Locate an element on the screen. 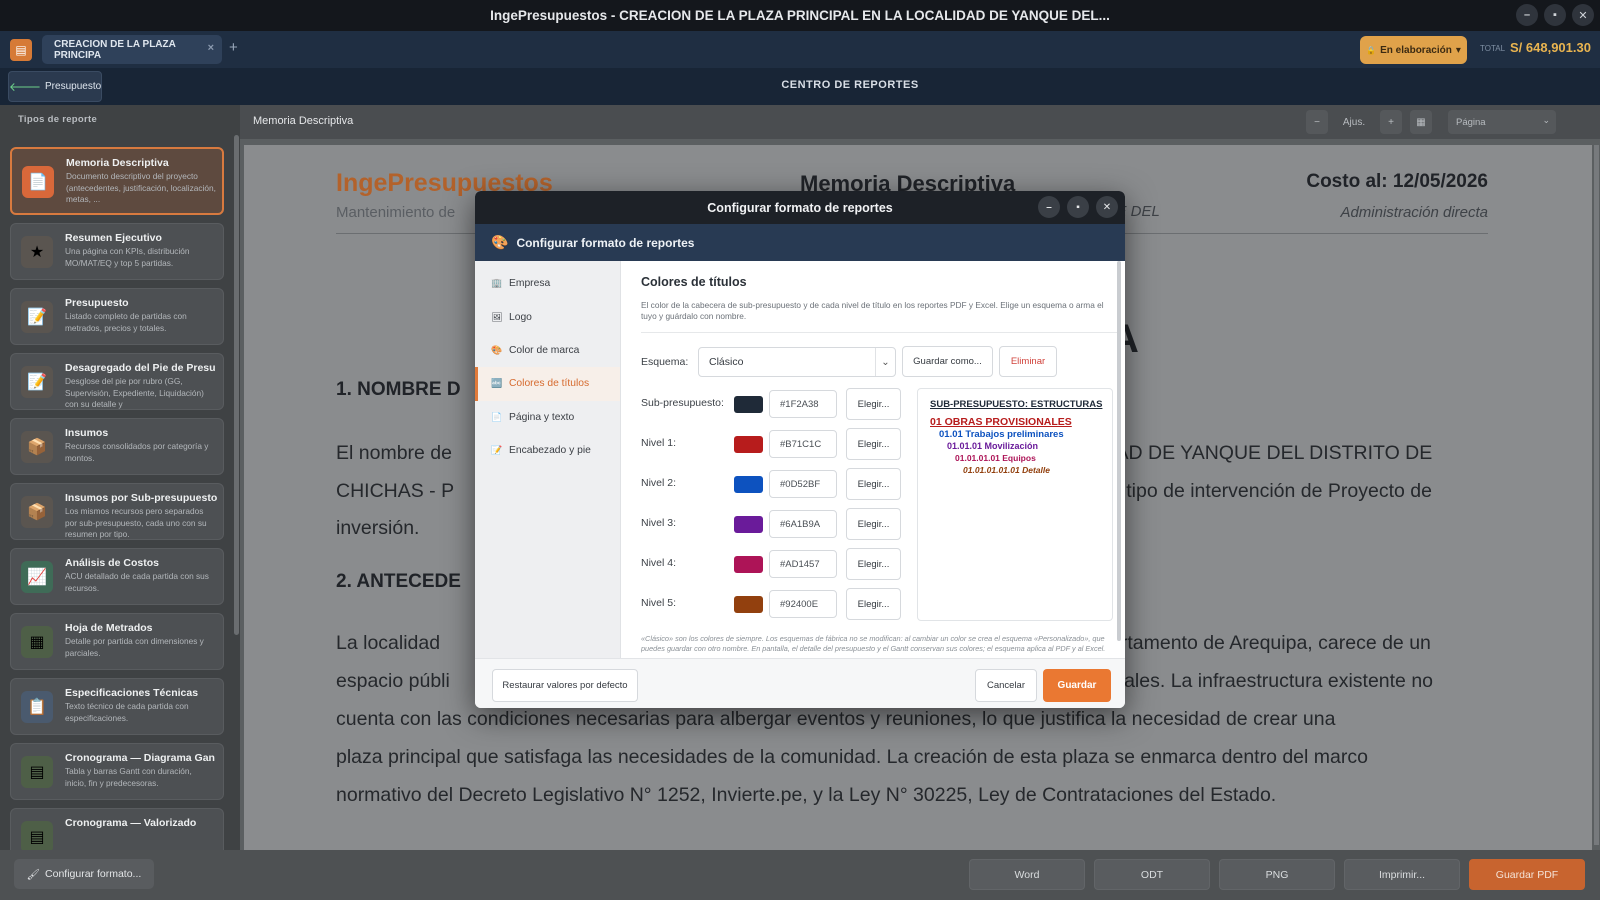  dialog-nav-item: 🔤 Colores de títulos is located at coordinates (547, 384).